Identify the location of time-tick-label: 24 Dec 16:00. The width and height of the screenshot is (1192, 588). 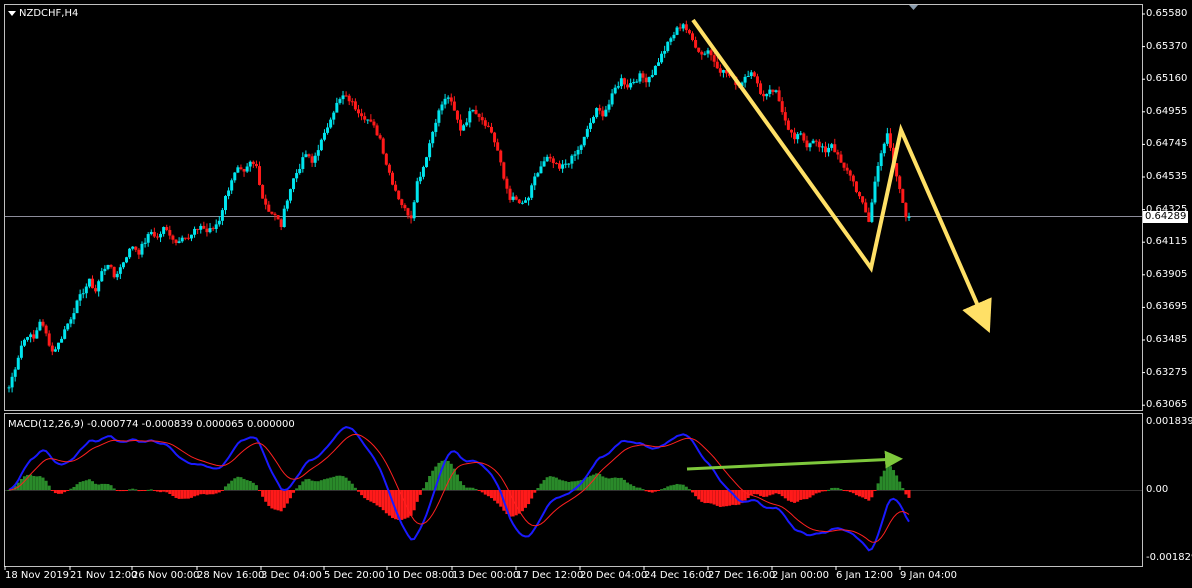
(678, 575).